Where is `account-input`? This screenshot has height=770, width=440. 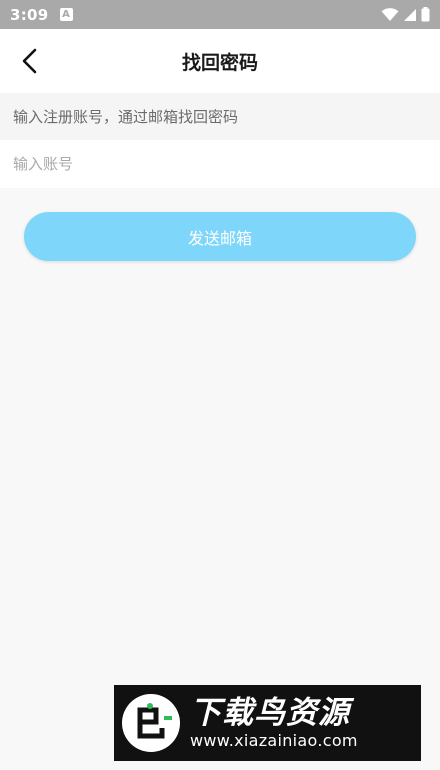
account-input is located at coordinates (220, 164).